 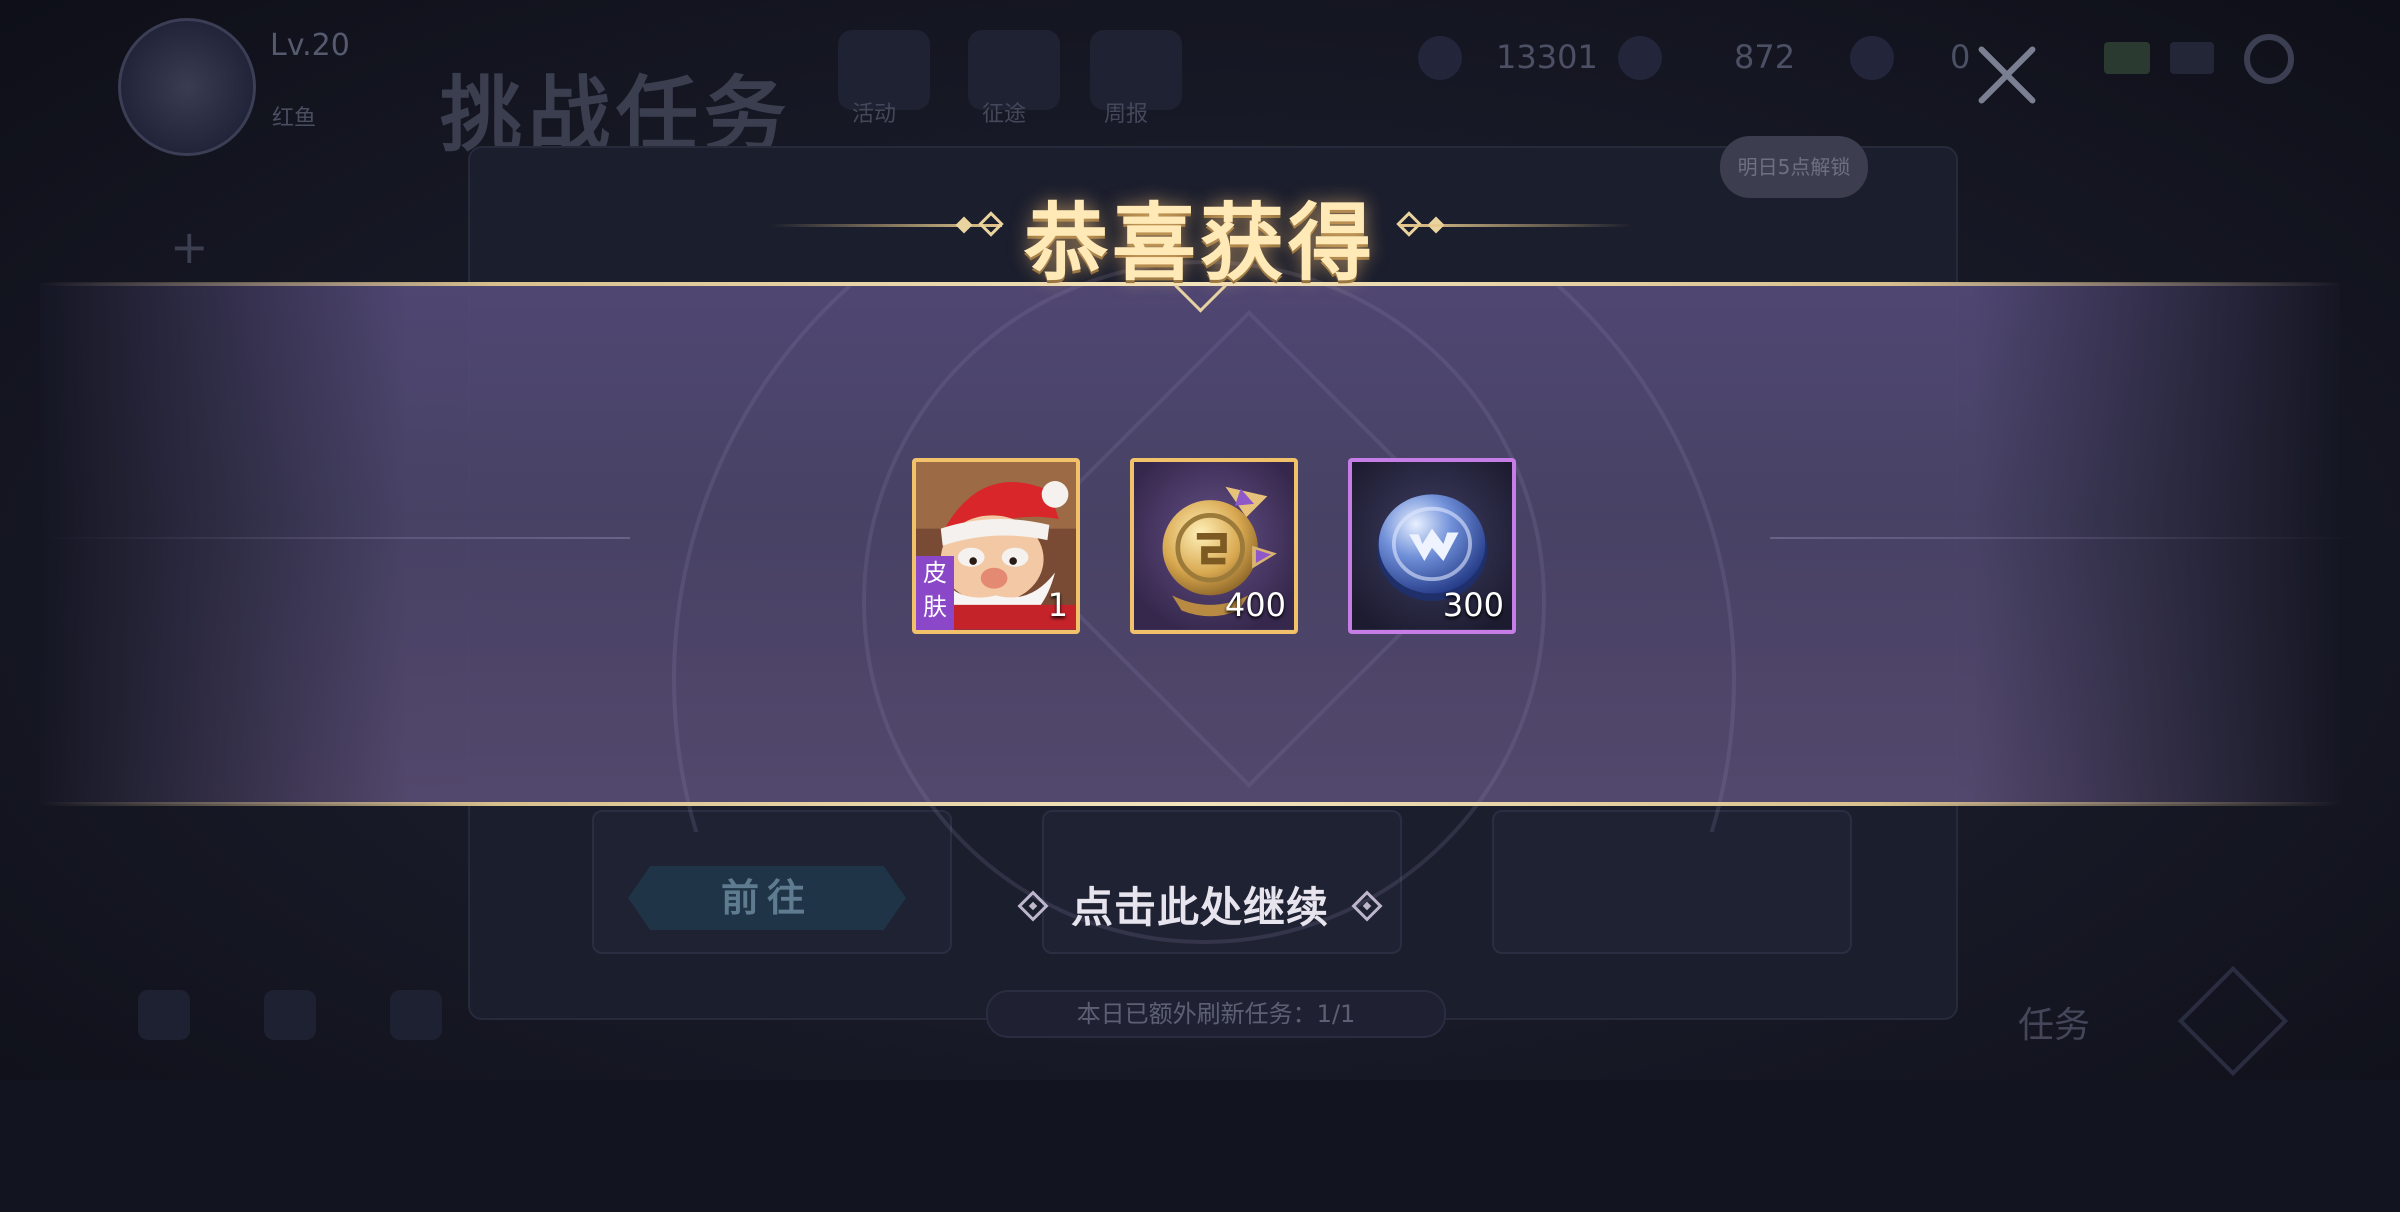 I want to click on chat-icon, so click(x=416, y=1015).